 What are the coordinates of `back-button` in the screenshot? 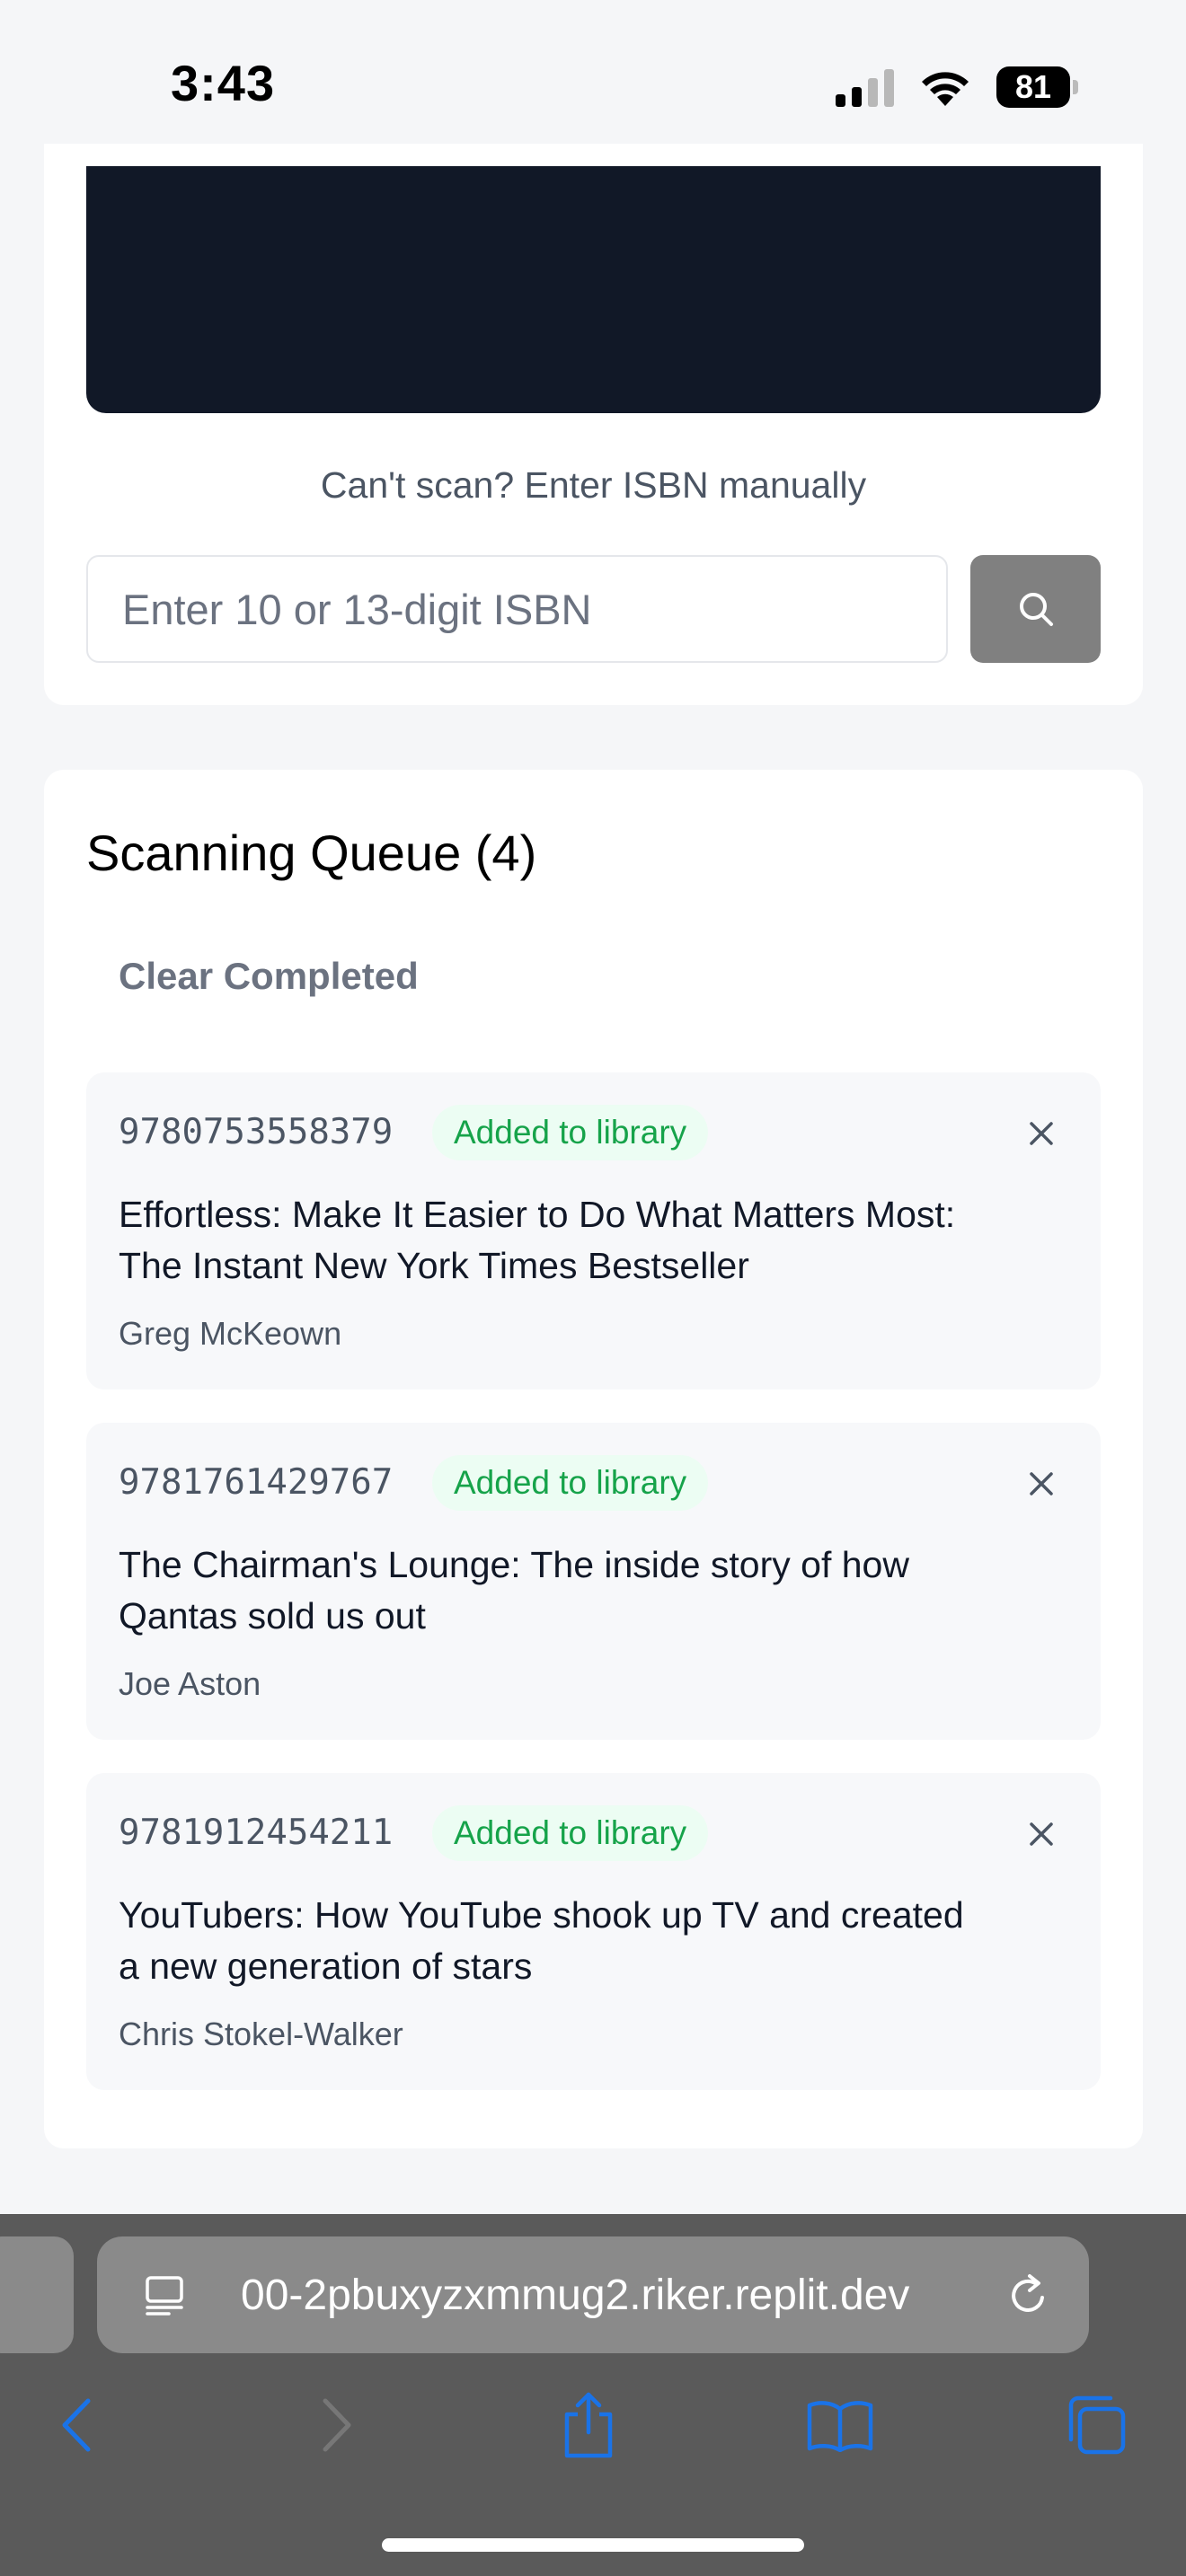 It's located at (76, 2425).